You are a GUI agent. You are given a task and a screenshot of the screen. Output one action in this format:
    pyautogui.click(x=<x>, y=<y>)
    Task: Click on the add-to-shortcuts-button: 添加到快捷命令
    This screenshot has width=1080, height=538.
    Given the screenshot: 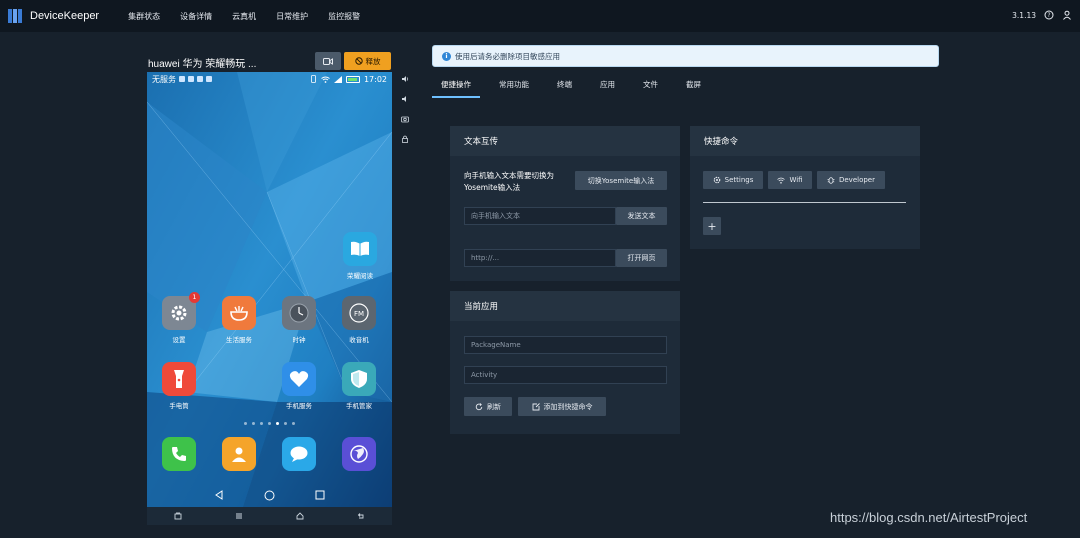 What is the action you would take?
    pyautogui.click(x=562, y=406)
    